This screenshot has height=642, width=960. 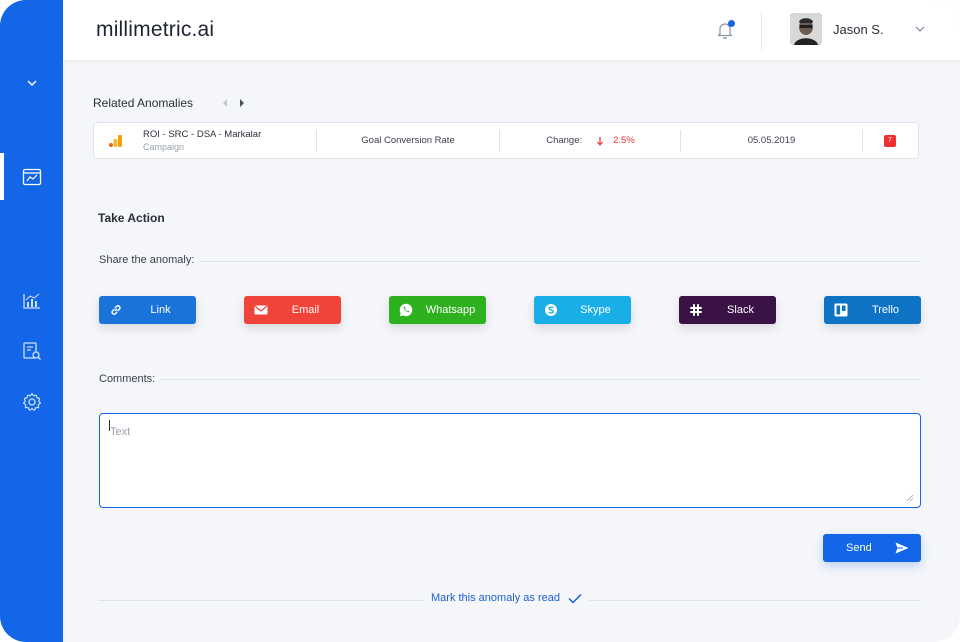 I want to click on mark-as-read-label: Mark this anomaly as read, so click(x=495, y=598).